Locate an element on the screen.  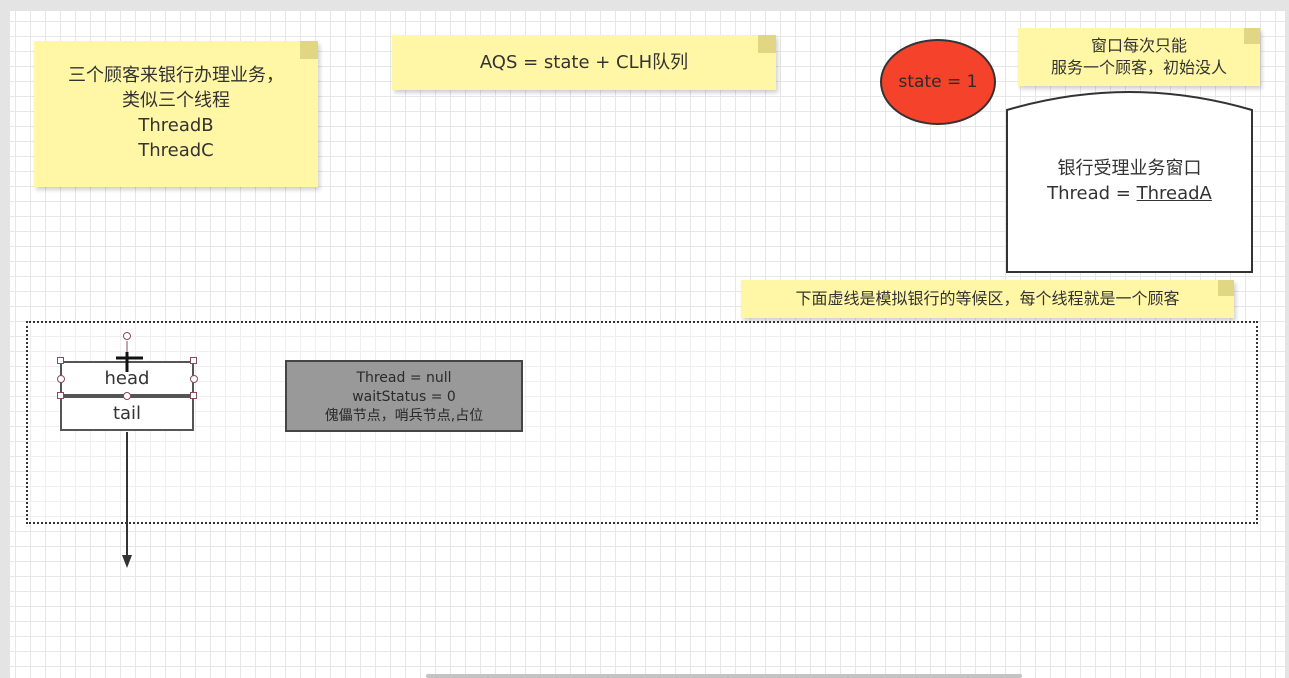
rotate-handle is located at coordinates (127, 336).